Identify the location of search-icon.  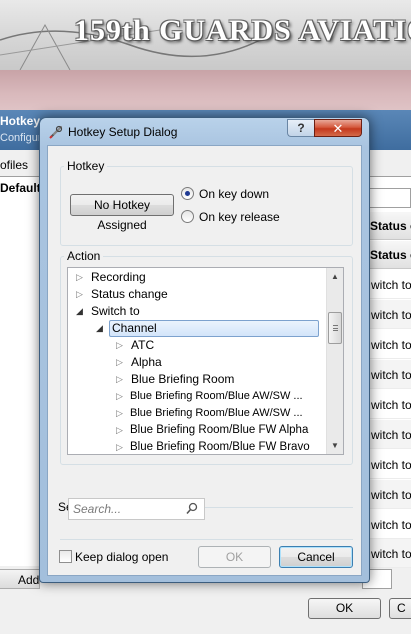
(192, 509).